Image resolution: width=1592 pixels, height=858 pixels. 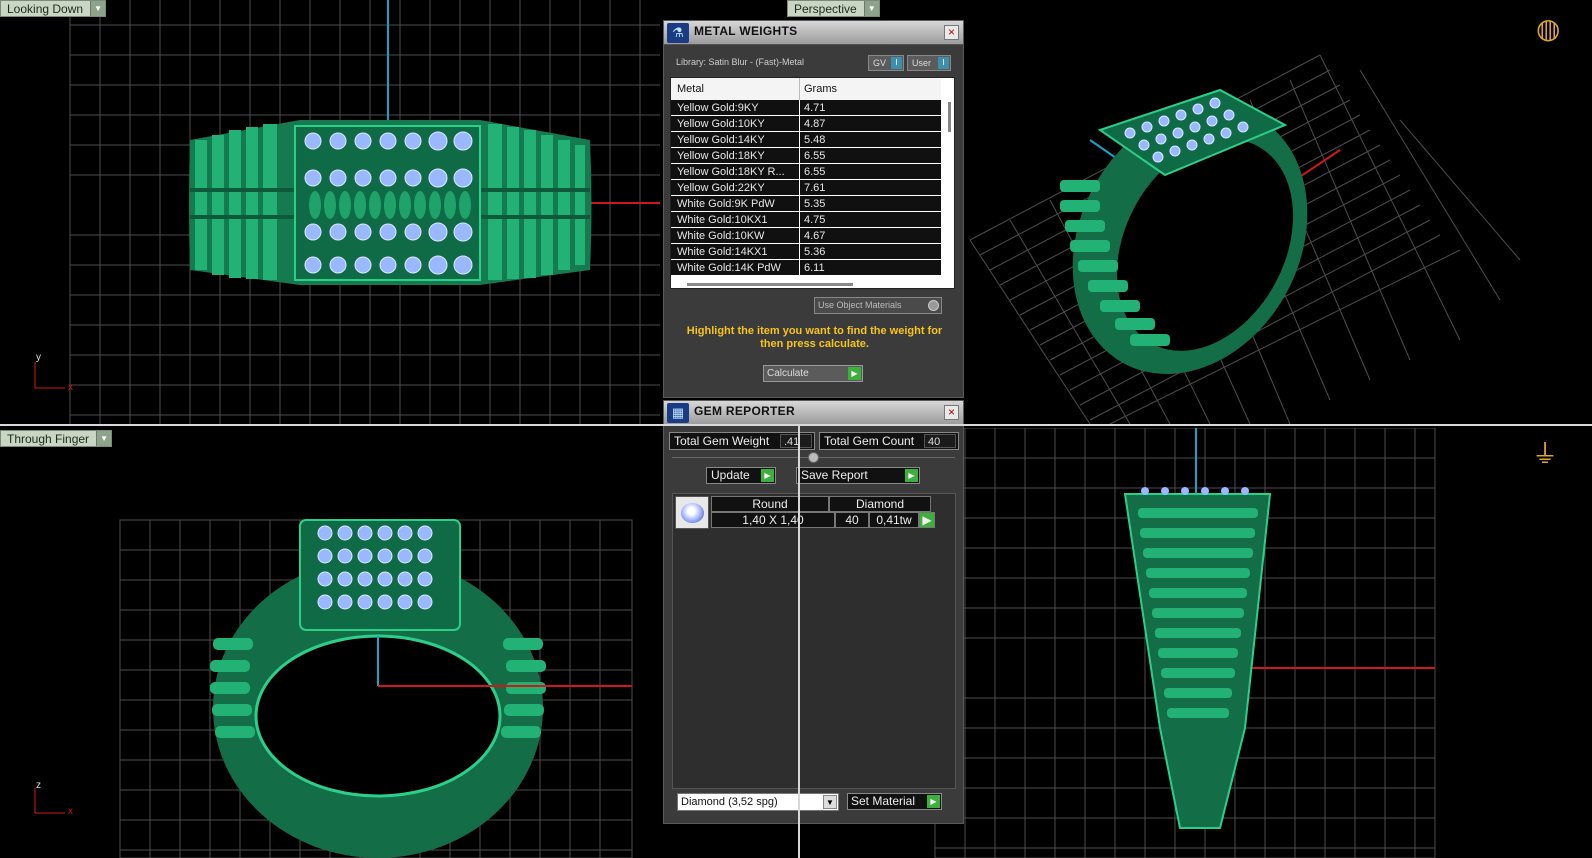 What do you see at coordinates (815, 204) in the screenshot?
I see `metal-grams: 5.35` at bounding box center [815, 204].